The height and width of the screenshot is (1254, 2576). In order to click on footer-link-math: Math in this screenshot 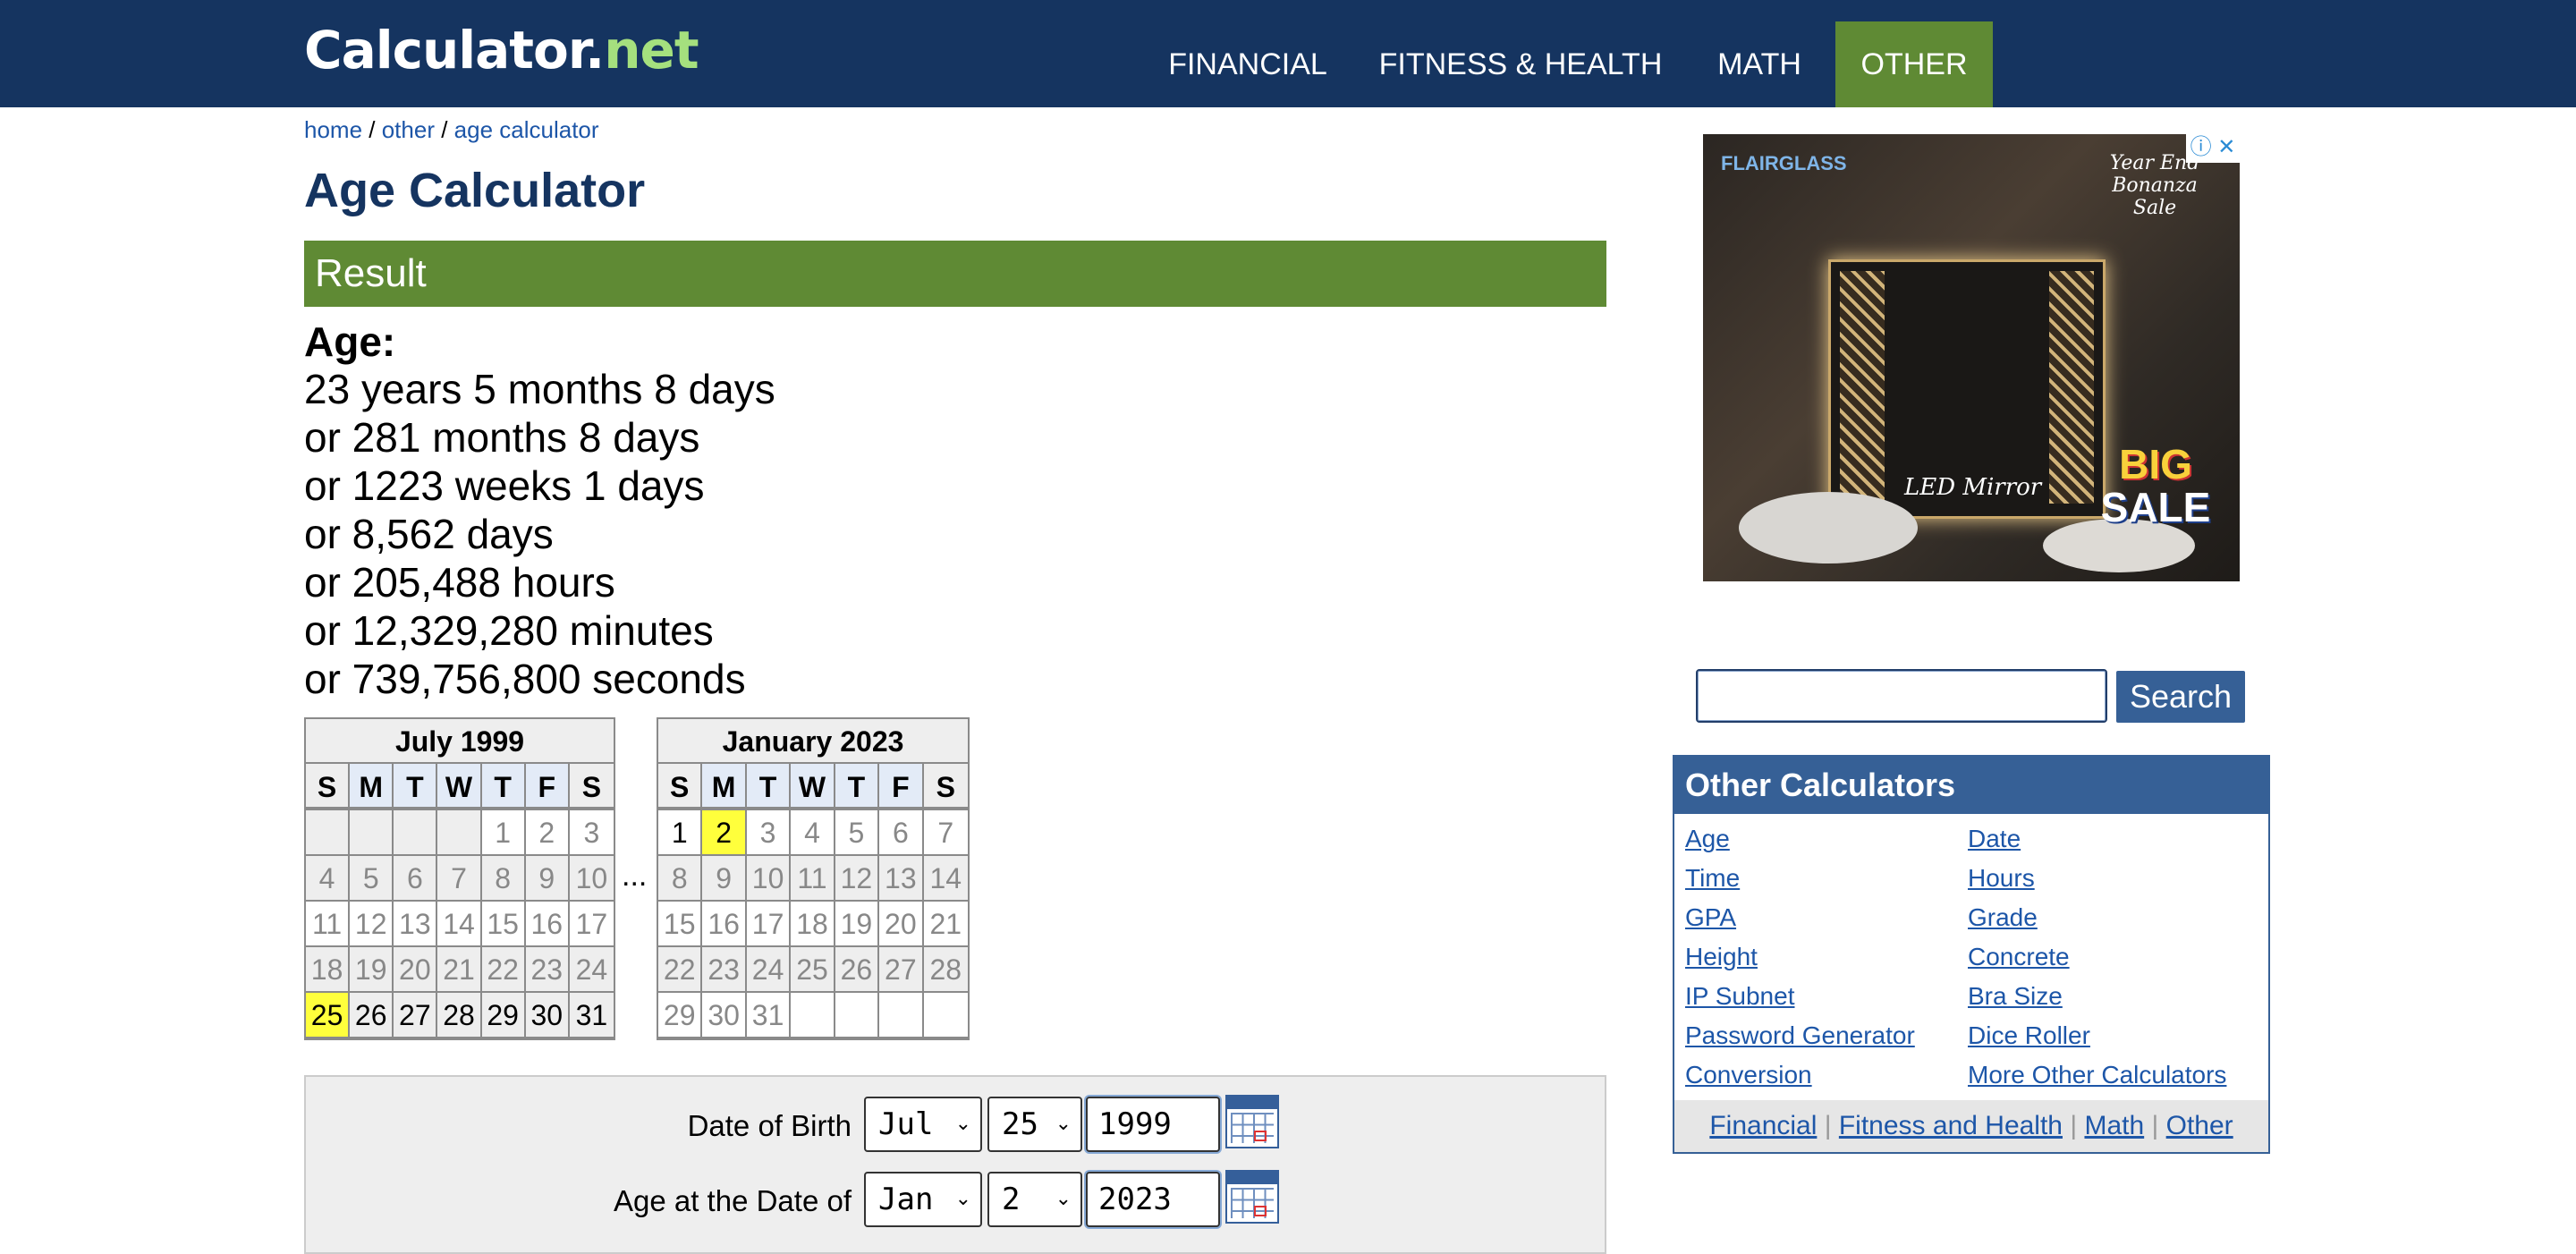, I will do `click(2114, 1125)`.